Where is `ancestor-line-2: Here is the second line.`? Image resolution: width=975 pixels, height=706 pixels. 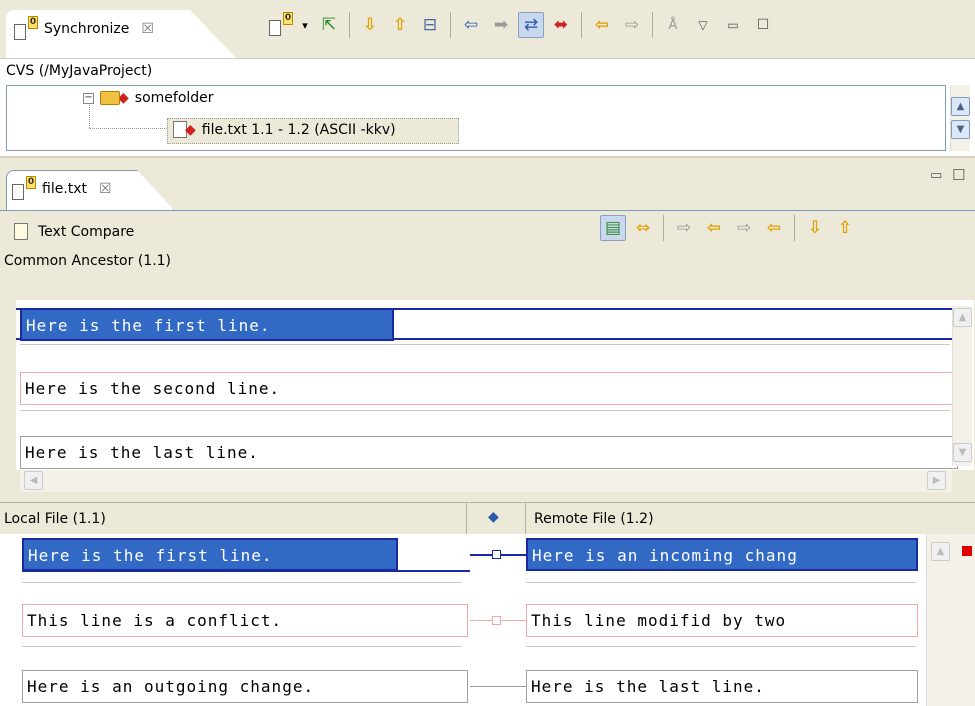
ancestor-line-2: Here is the second line. is located at coordinates (489, 388).